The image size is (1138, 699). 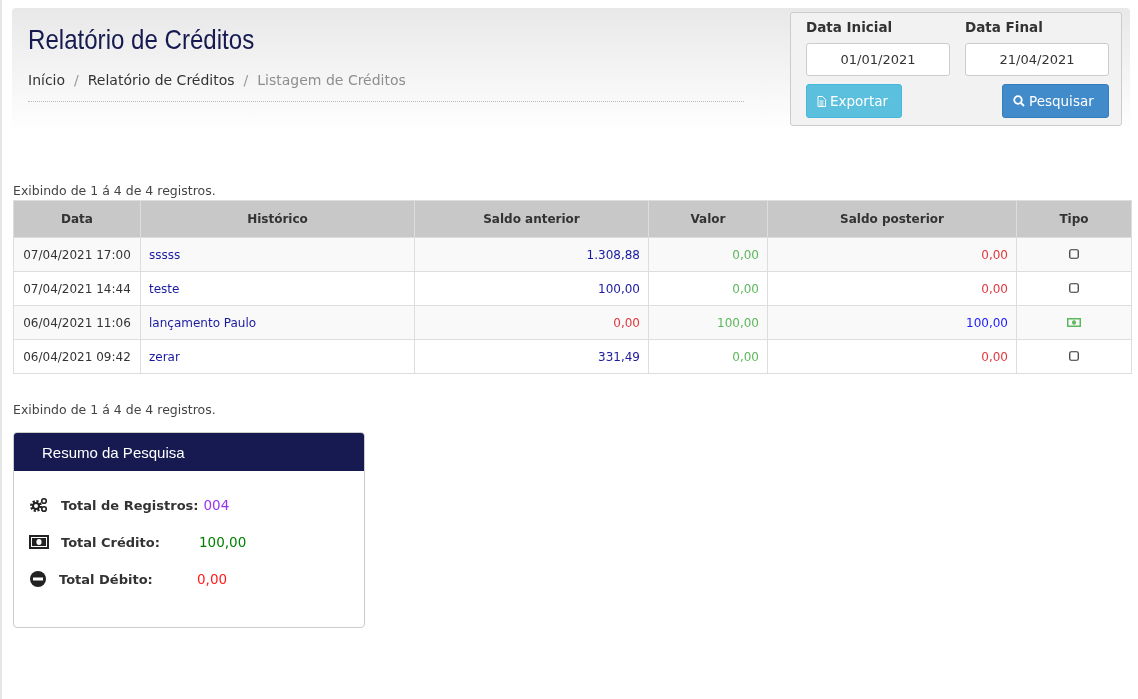 What do you see at coordinates (161, 80) in the screenshot?
I see `breadcrumb-link: Relatório de Créditos` at bounding box center [161, 80].